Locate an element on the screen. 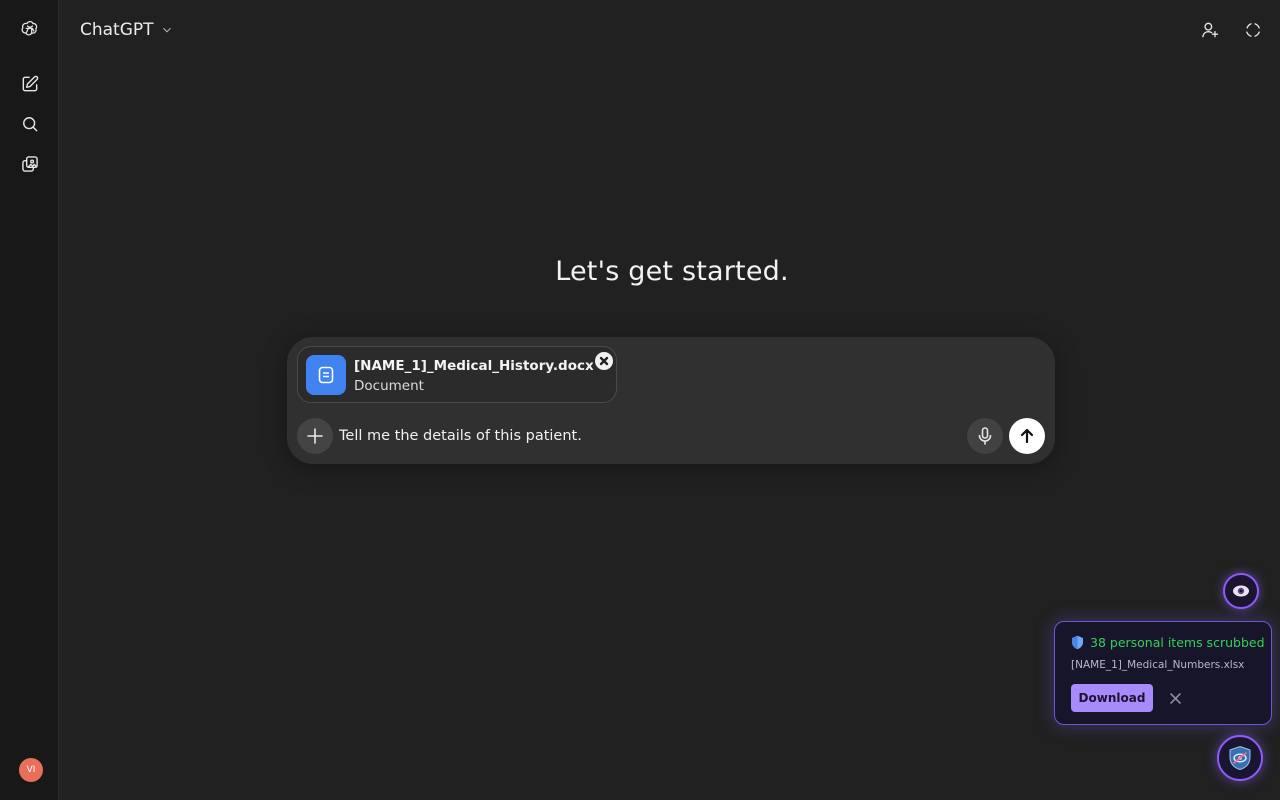 The width and height of the screenshot is (1280, 800). shield-icon is located at coordinates (1077, 642).